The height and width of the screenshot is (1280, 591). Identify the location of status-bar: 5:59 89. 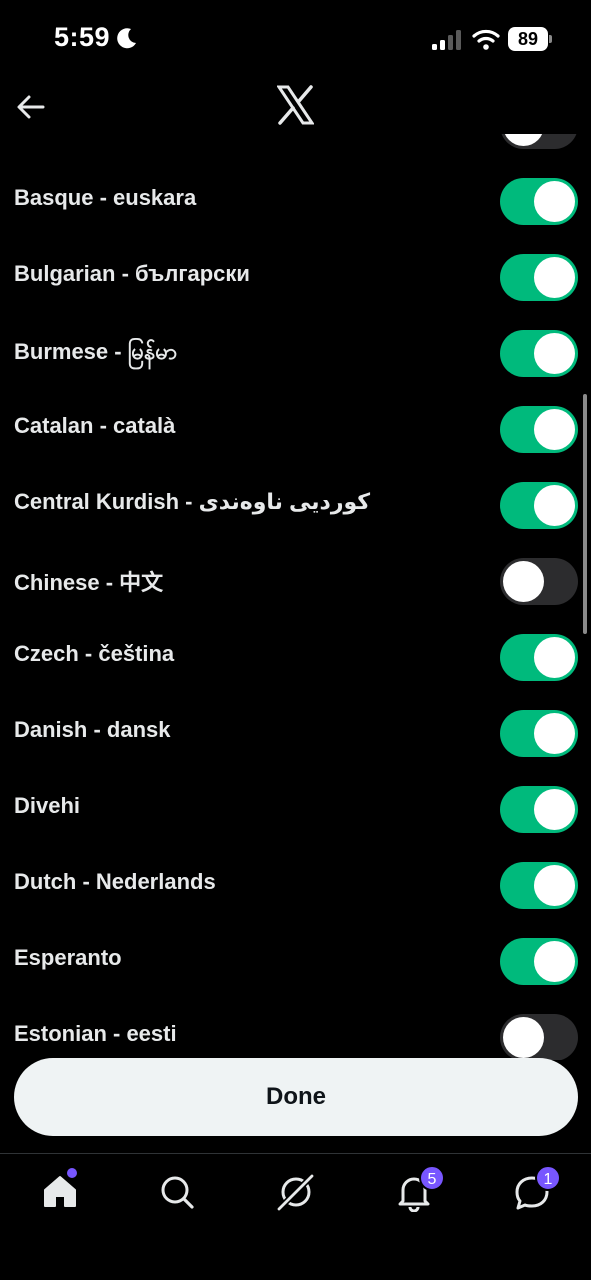
(295, 40).